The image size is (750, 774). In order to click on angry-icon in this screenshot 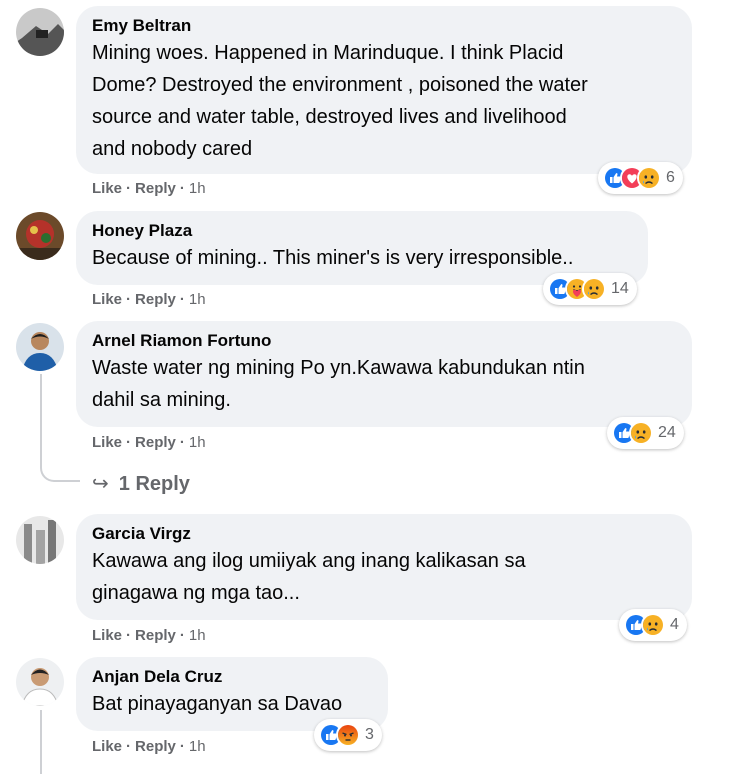, I will do `click(348, 735)`.